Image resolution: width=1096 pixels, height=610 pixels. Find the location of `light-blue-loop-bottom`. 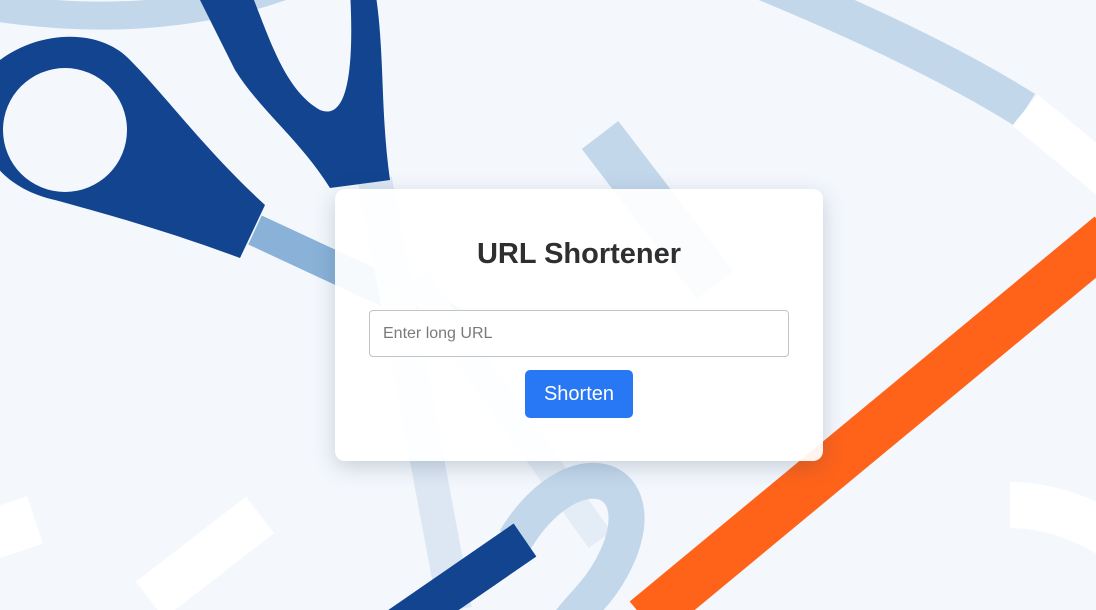

light-blue-loop-bottom is located at coordinates (572, 536).